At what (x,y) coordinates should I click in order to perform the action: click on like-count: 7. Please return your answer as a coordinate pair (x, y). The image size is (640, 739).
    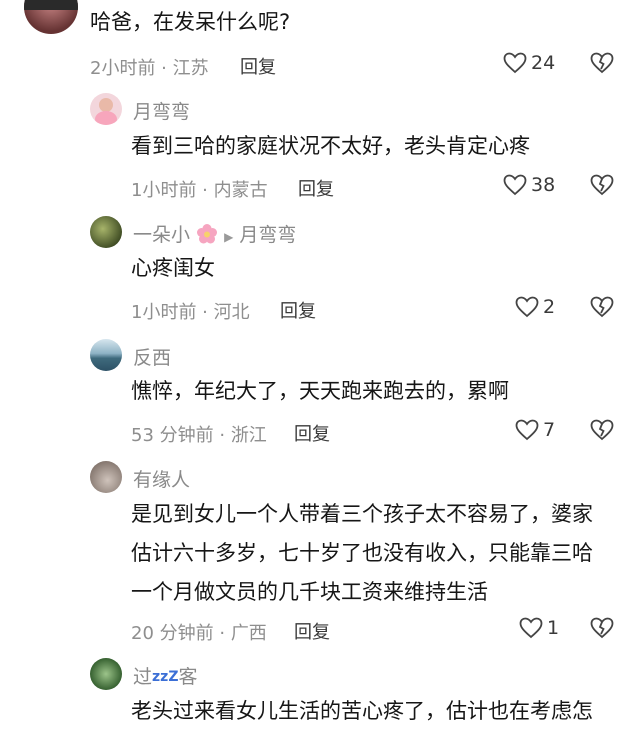
    Looking at the image, I should click on (549, 430).